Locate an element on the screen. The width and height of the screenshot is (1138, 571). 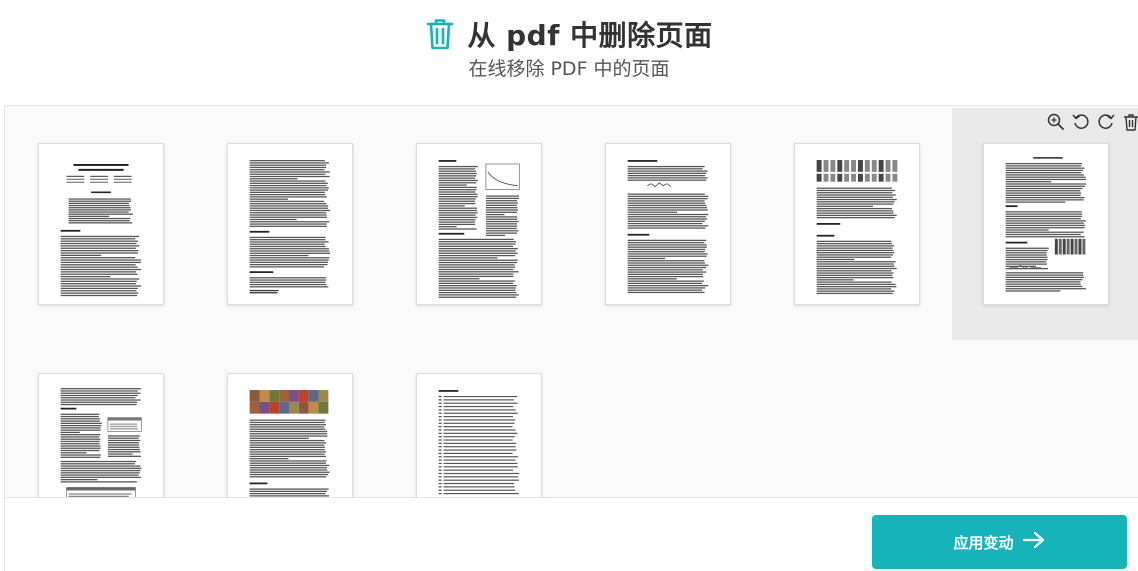
zoom-in-icon is located at coordinates (1056, 122).